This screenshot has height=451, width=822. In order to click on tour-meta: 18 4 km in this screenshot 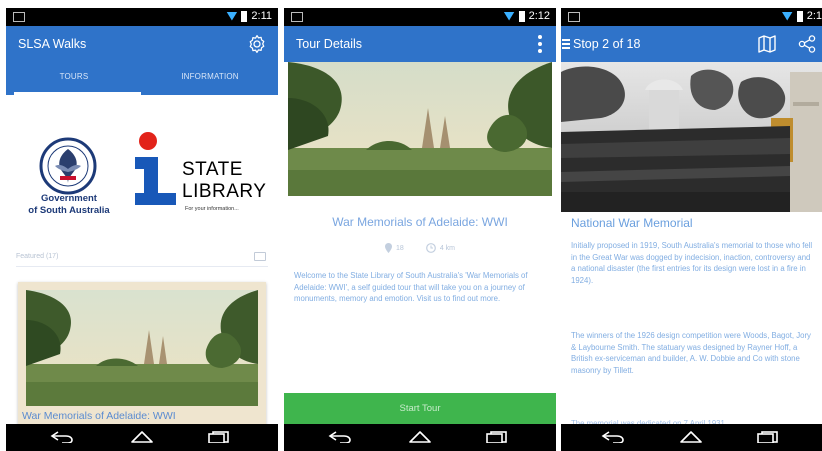, I will do `click(420, 248)`.